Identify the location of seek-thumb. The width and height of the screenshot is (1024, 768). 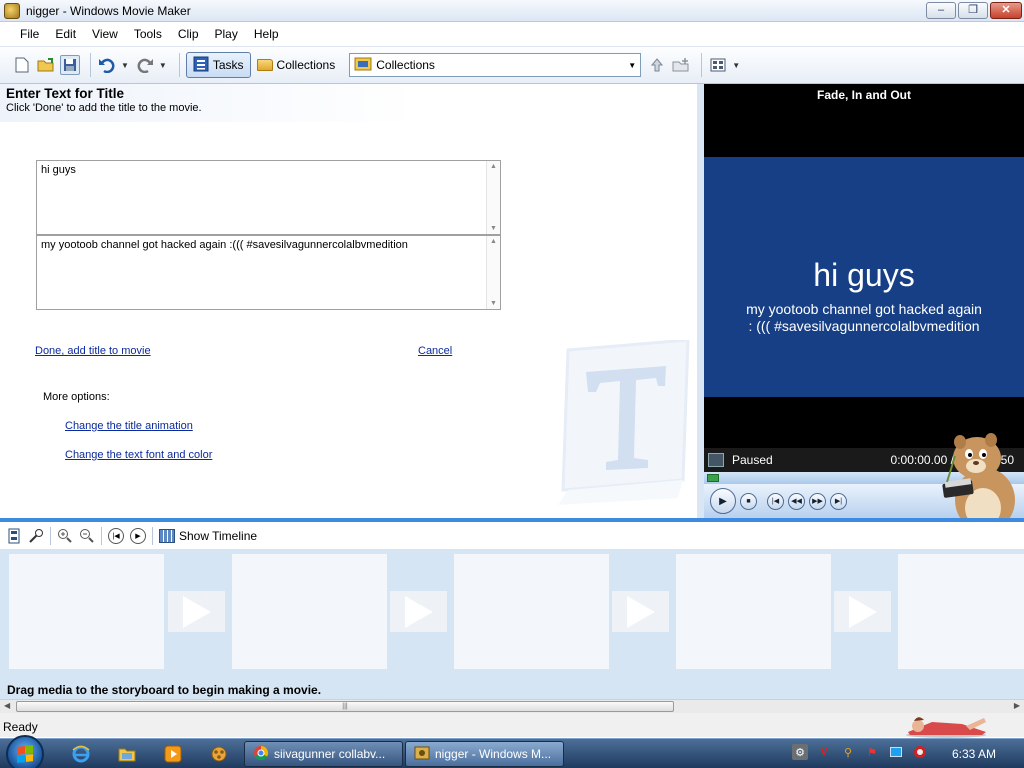
(713, 478).